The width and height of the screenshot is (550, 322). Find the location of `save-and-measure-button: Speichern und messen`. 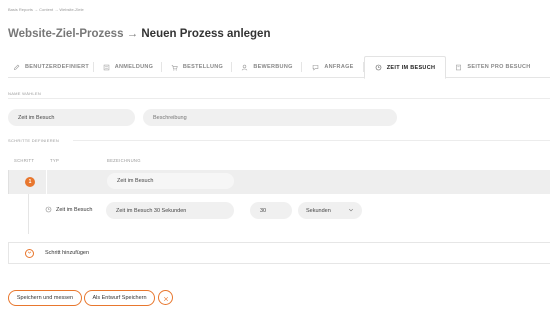

save-and-measure-button: Speichern und messen is located at coordinates (45, 298).